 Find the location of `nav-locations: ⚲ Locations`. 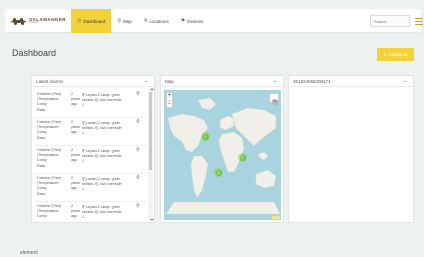

nav-locations: ⚲ Locations is located at coordinates (156, 21).